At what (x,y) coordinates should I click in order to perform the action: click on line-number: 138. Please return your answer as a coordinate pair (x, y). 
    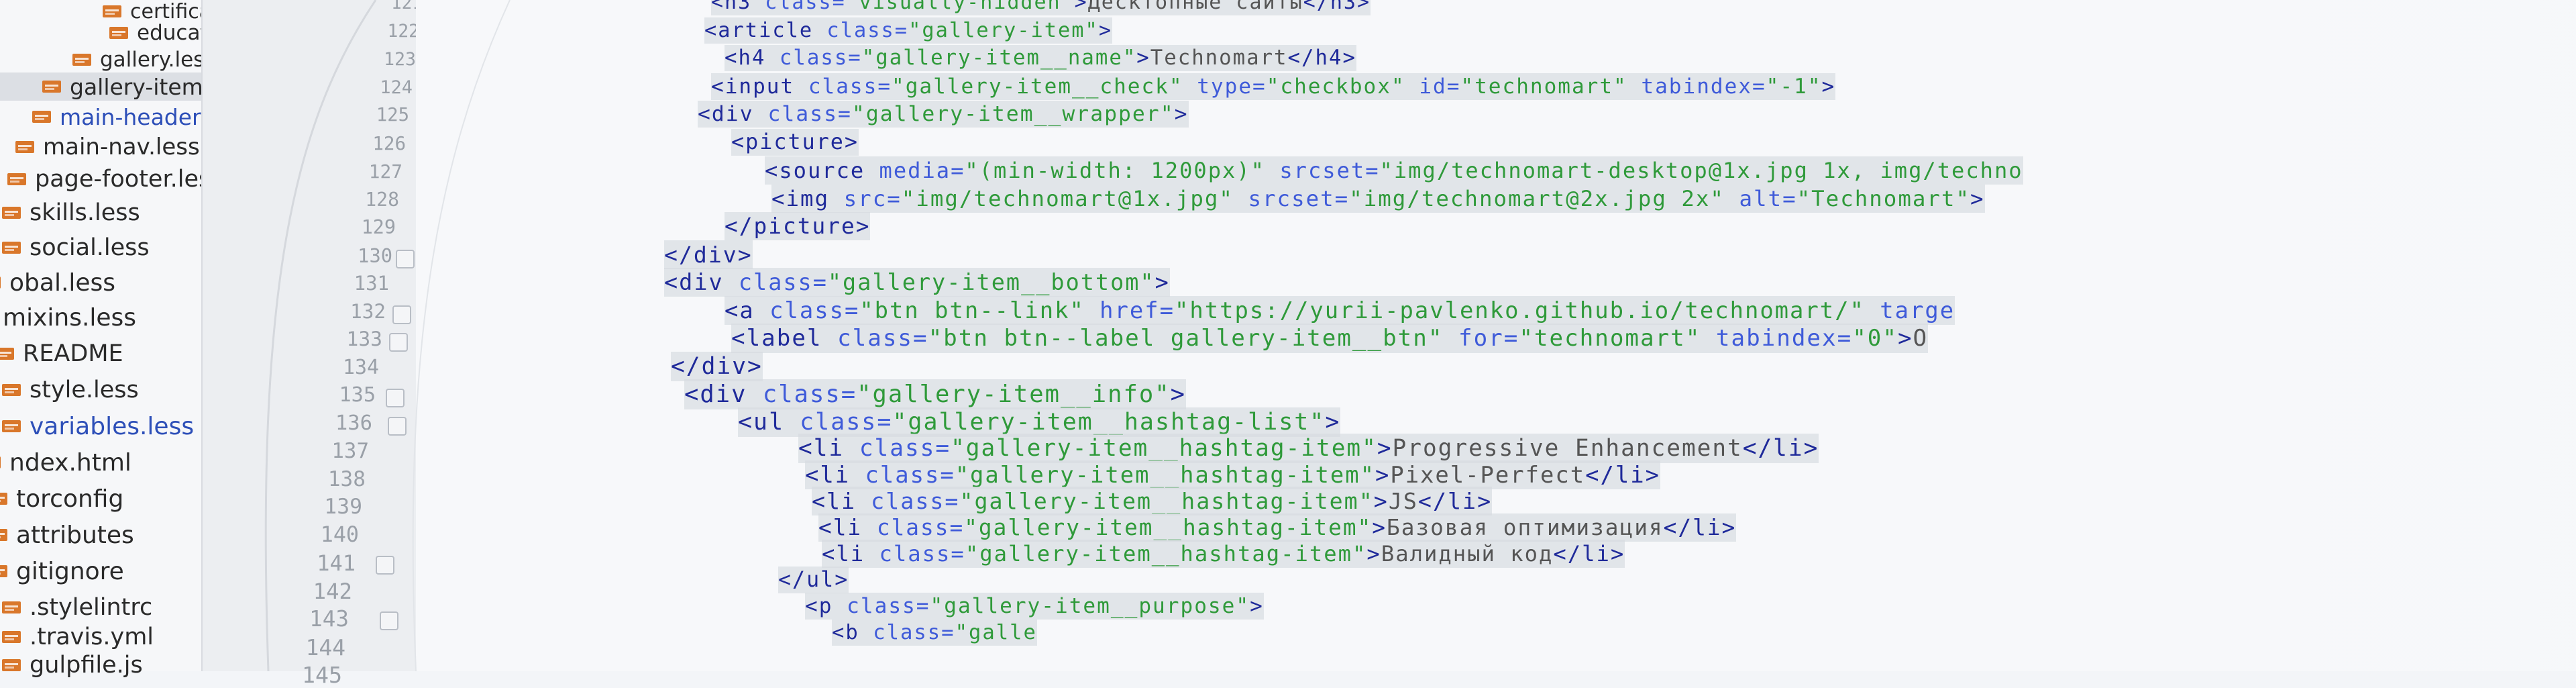
    Looking at the image, I should click on (346, 479).